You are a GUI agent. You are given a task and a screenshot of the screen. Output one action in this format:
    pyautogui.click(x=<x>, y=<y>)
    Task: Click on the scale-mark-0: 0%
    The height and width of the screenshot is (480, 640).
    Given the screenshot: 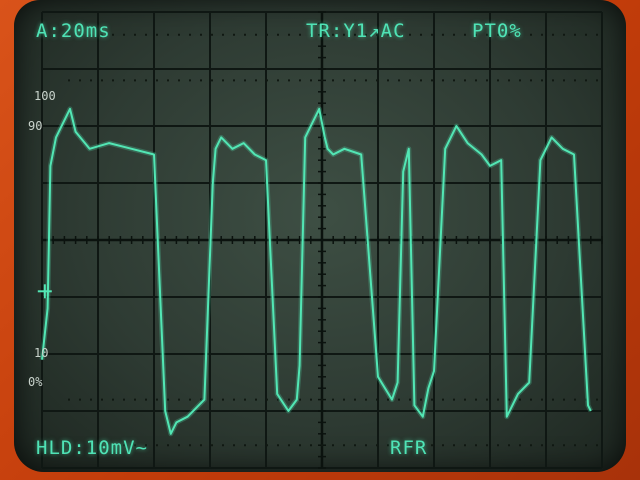 What is the action you would take?
    pyautogui.click(x=35, y=382)
    